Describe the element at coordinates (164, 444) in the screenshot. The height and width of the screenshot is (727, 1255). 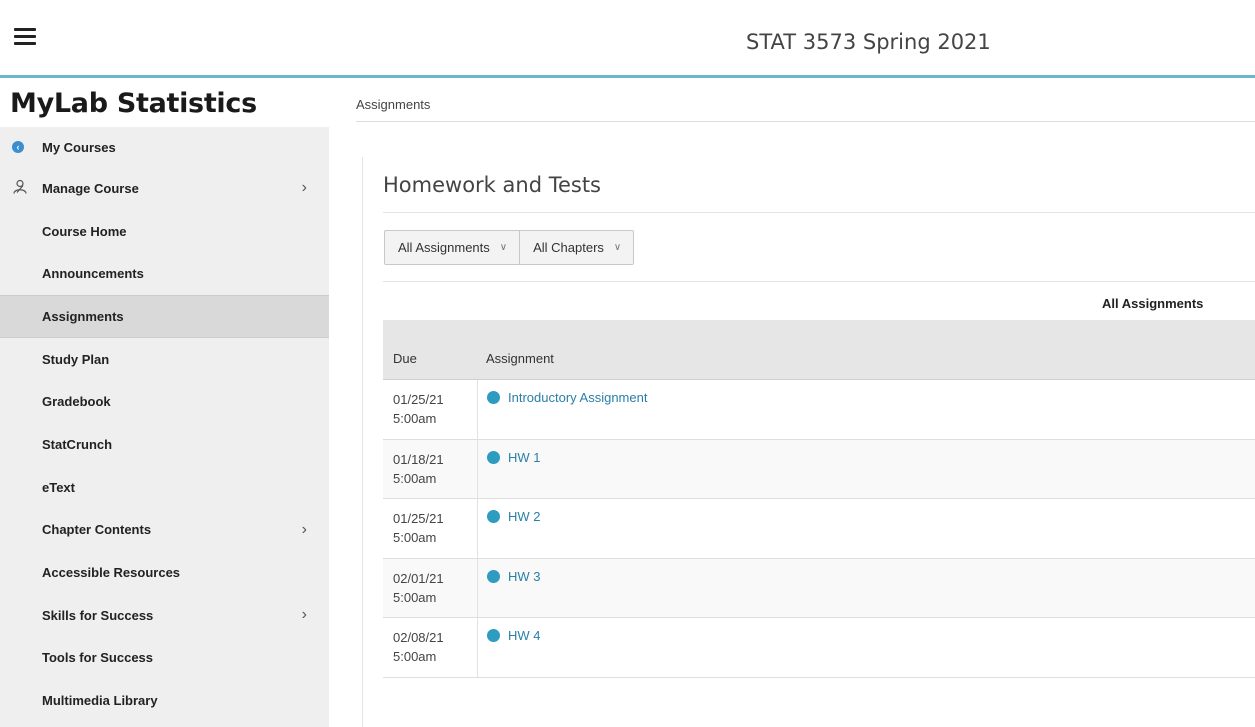
I see `sidebar-item-statcrunch: StatCrunch` at that location.